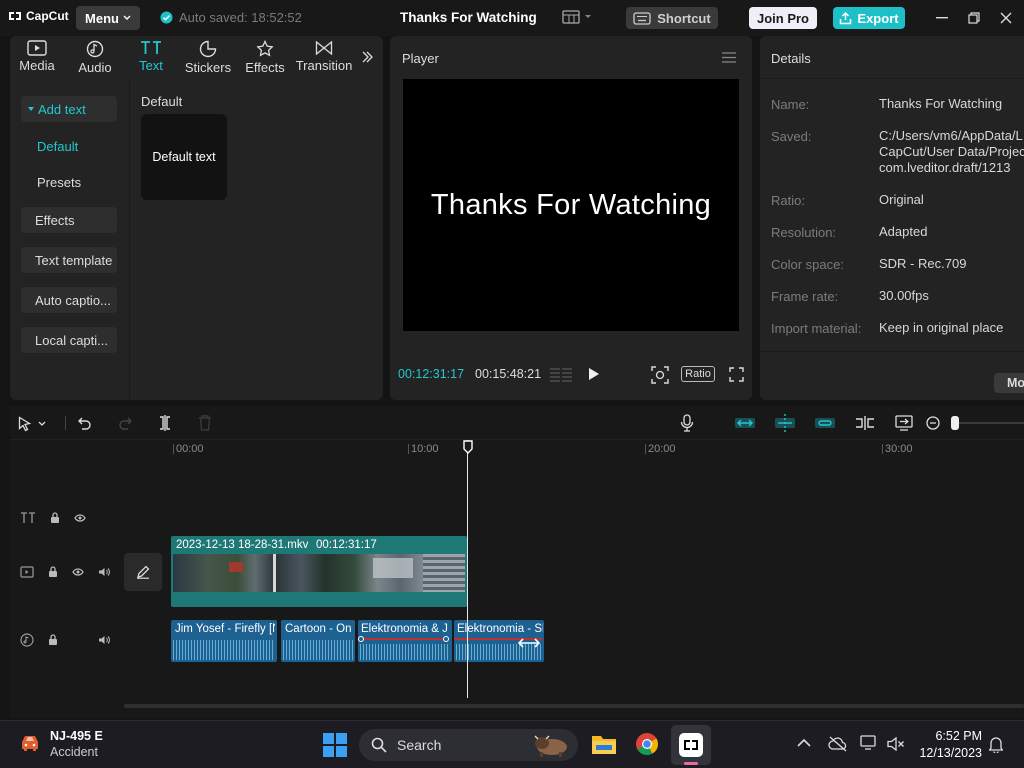 This screenshot has width=1024, height=768. What do you see at coordinates (367, 57) in the screenshot?
I see `more-tabs-icon` at bounding box center [367, 57].